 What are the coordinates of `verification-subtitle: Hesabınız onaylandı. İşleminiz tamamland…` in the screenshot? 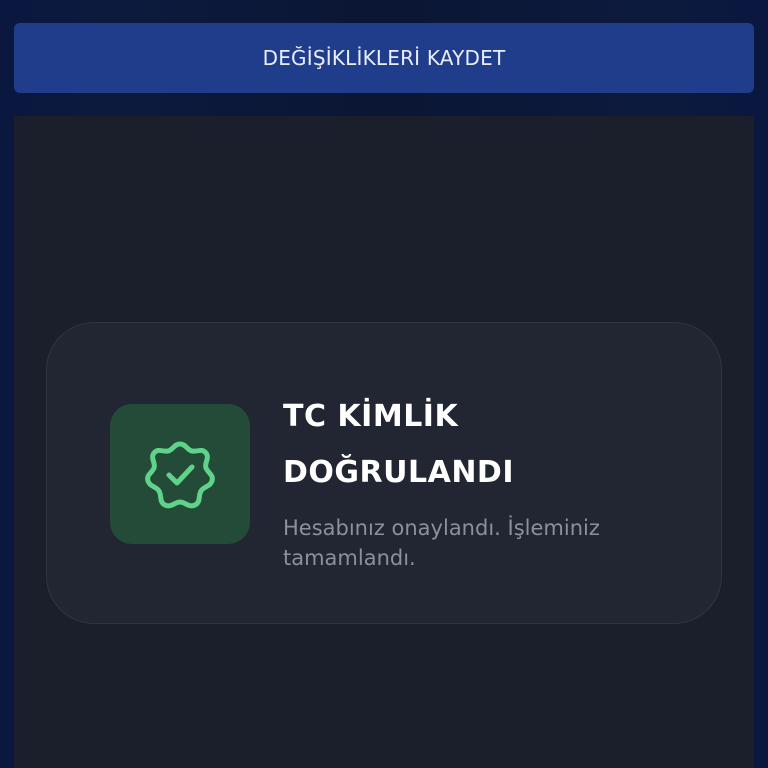 It's located at (441, 543).